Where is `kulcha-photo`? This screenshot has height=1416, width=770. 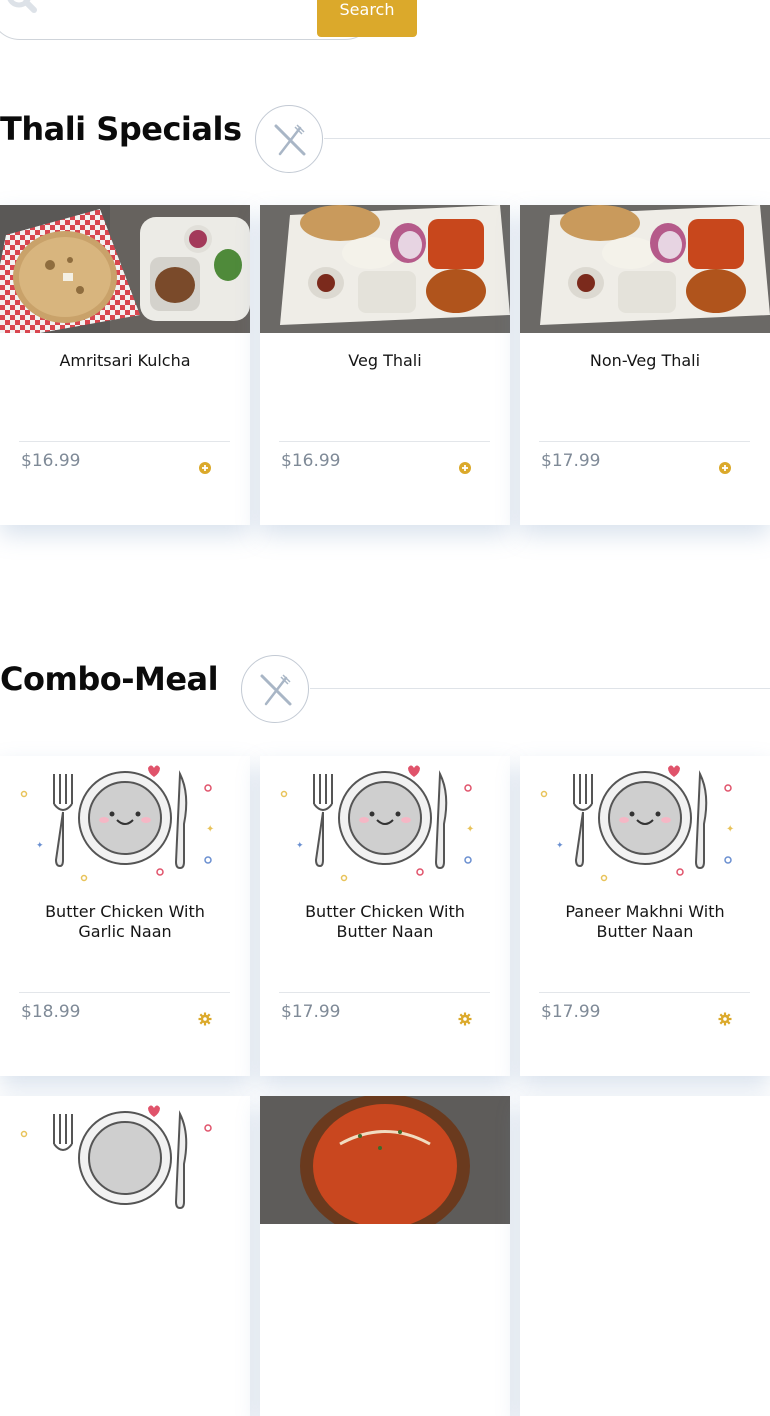
kulcha-photo is located at coordinates (125, 269).